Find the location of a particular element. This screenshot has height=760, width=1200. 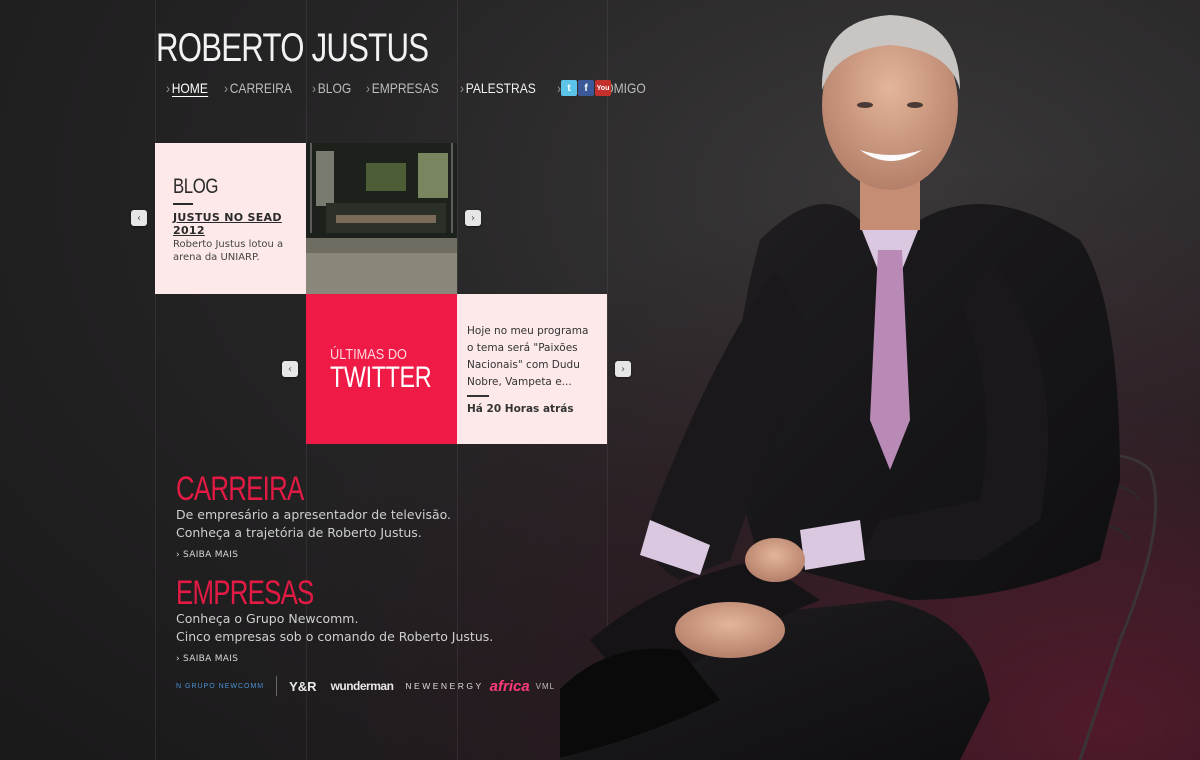

empresas-saiba-mais-link: › SAIBA MAIS is located at coordinates (207, 659).